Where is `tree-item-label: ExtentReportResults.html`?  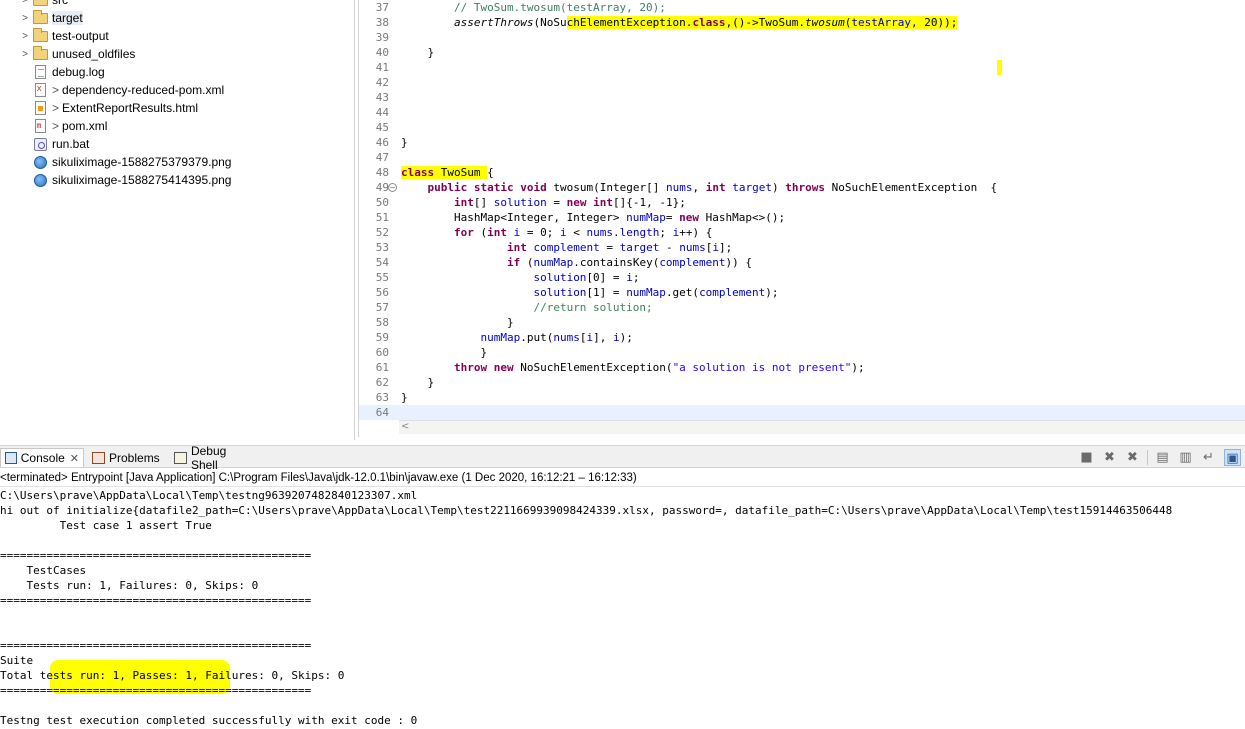
tree-item-label: ExtentReportResults.html is located at coordinates (130, 108).